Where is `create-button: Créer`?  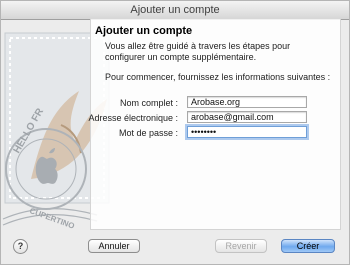 create-button: Créer is located at coordinates (308, 246).